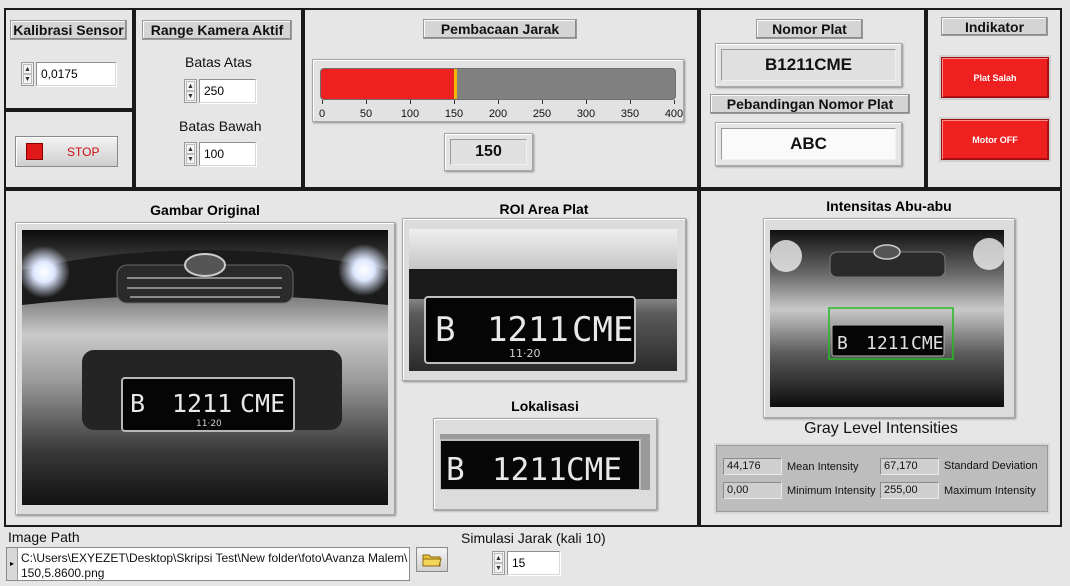 The image size is (1070, 586). What do you see at coordinates (202, 403) in the screenshot?
I see `original-plate-mid: 1211` at bounding box center [202, 403].